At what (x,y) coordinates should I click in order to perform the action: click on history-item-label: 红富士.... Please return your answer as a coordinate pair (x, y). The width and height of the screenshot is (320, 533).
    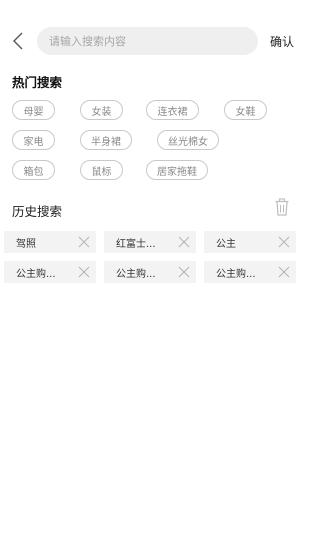
    Looking at the image, I should click on (136, 244).